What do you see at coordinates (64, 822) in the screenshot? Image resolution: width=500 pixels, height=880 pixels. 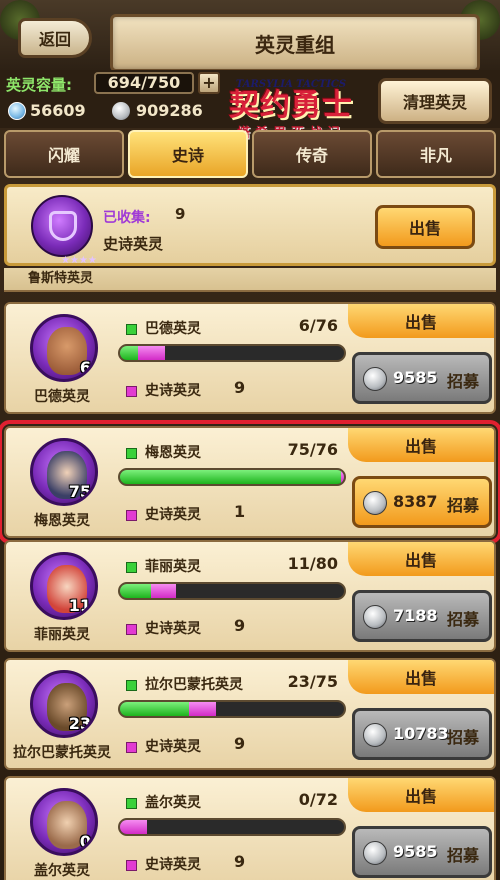 I see `spirit-avatar: 0` at bounding box center [64, 822].